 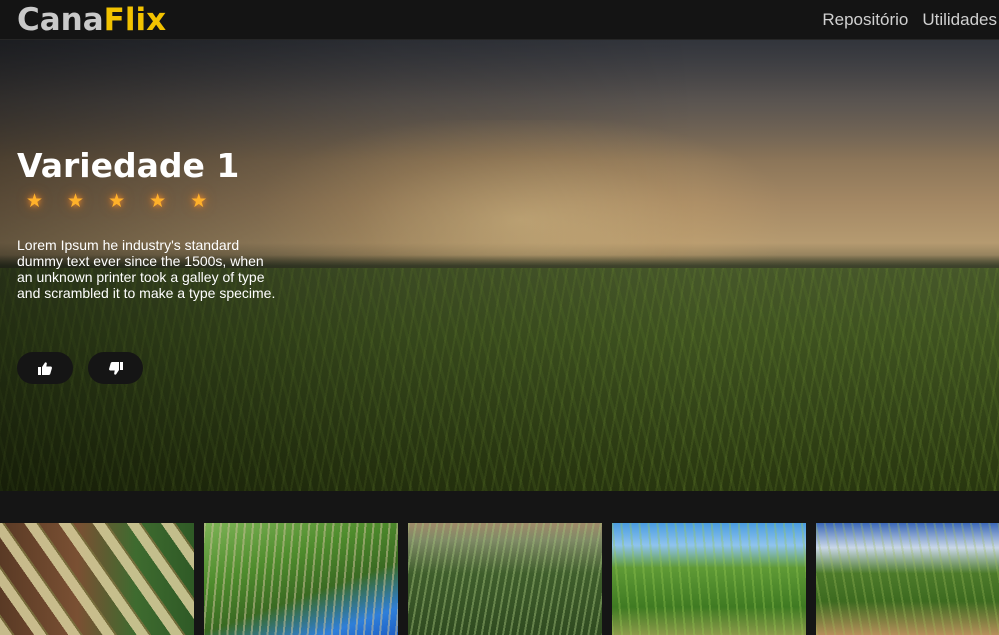 What do you see at coordinates (907, 579) in the screenshot?
I see `gallery-thumb-dirt-road` at bounding box center [907, 579].